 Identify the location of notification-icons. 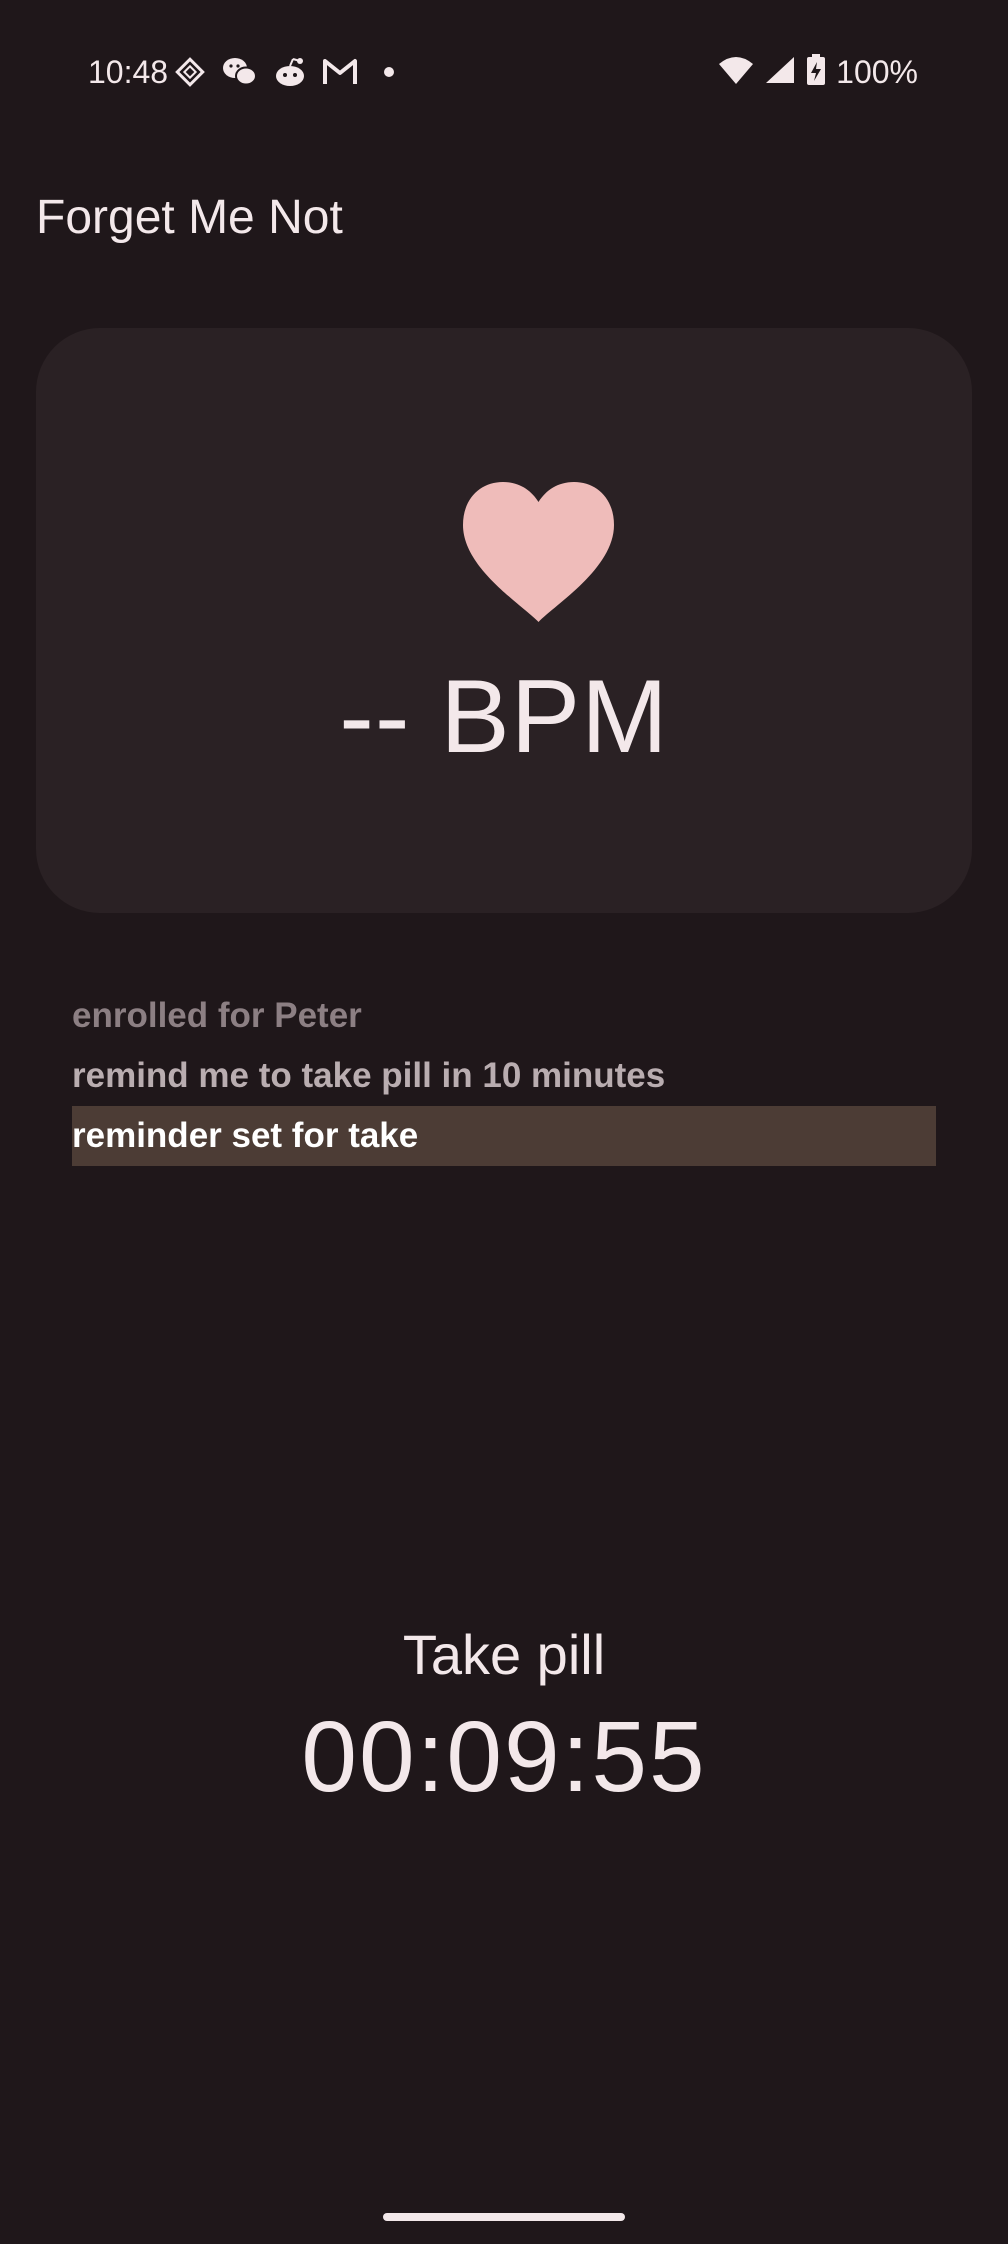
(283, 72).